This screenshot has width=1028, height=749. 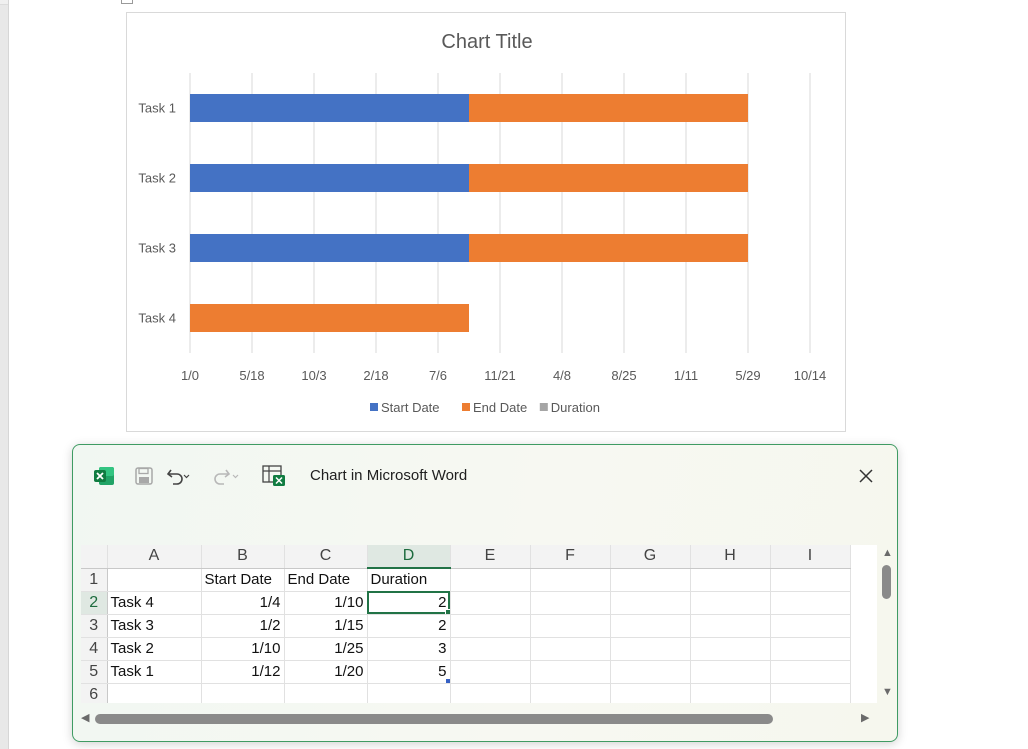 What do you see at coordinates (650, 580) in the screenshot?
I see `cell-g1` at bounding box center [650, 580].